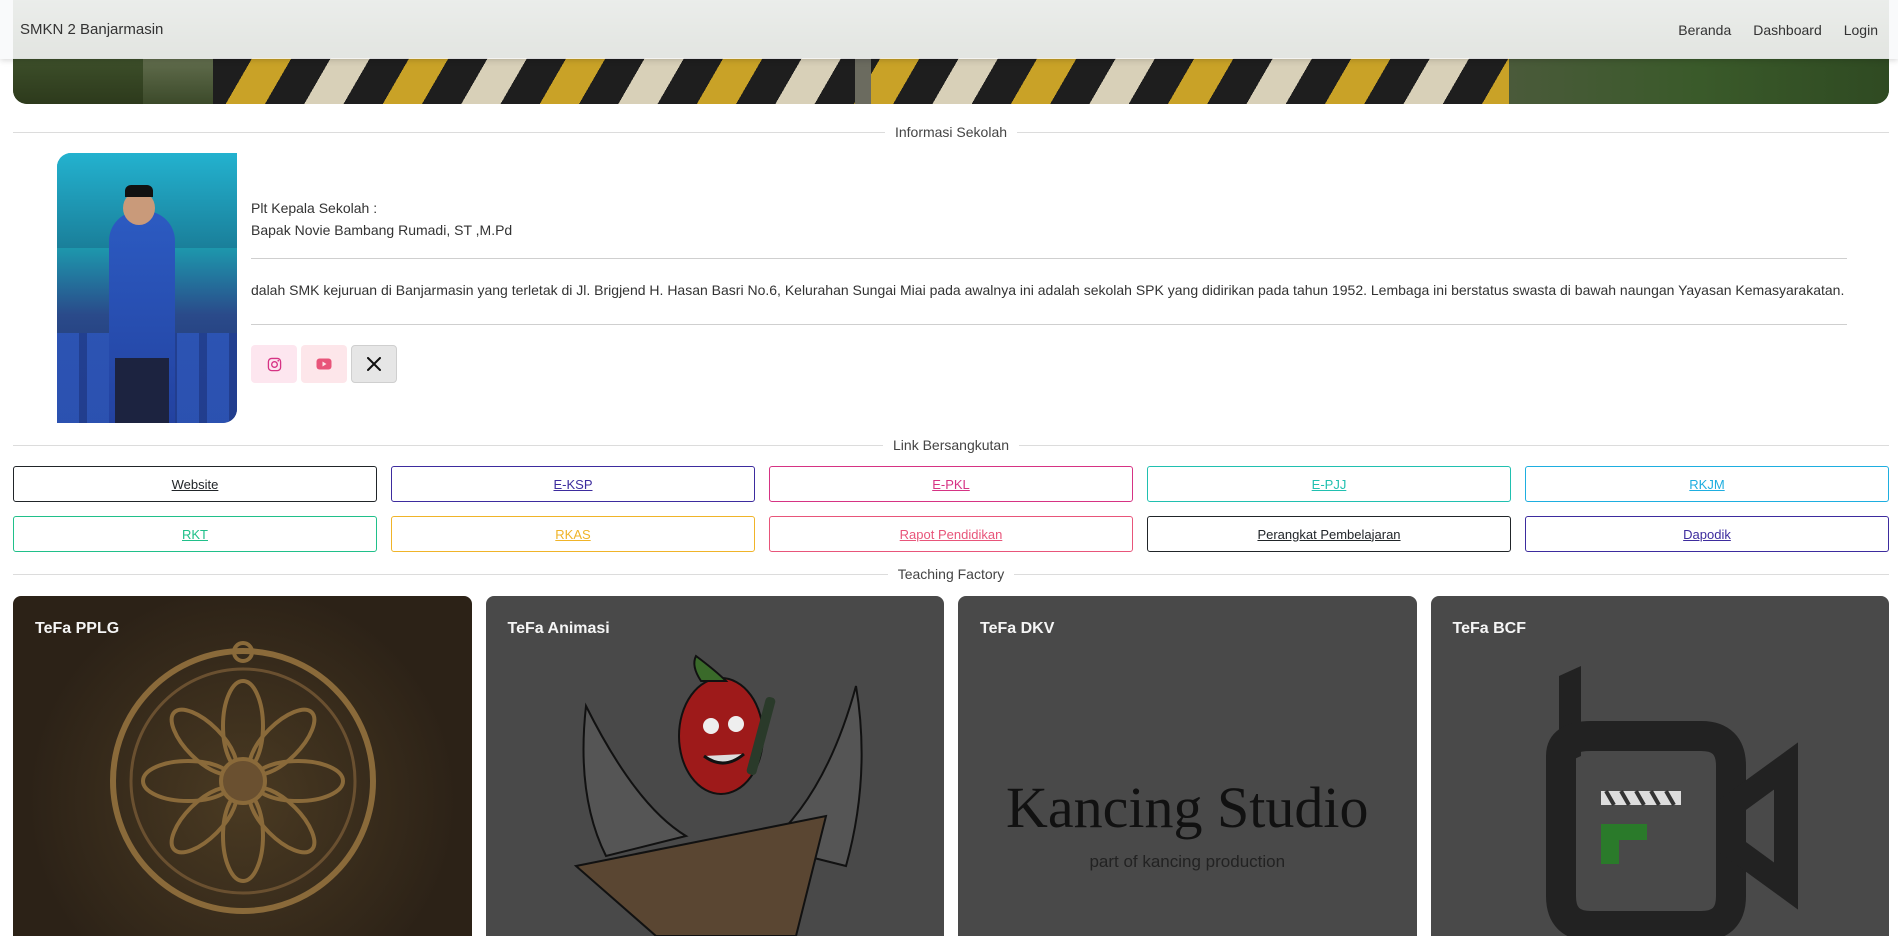  What do you see at coordinates (77, 628) in the screenshot?
I see `tefa-card-title: TeFa PPLG` at bounding box center [77, 628].